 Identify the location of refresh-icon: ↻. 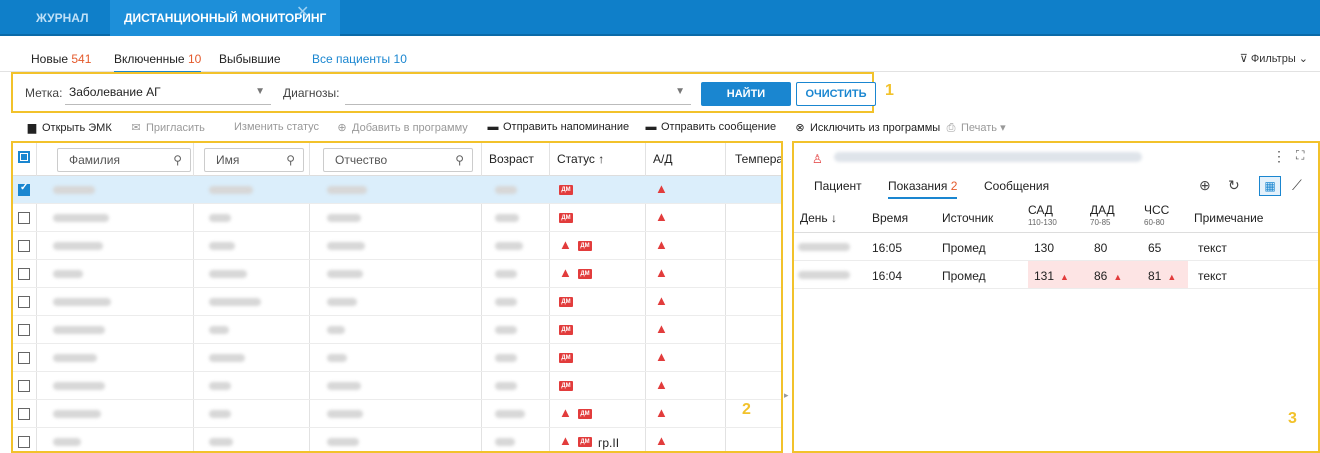
(1234, 185).